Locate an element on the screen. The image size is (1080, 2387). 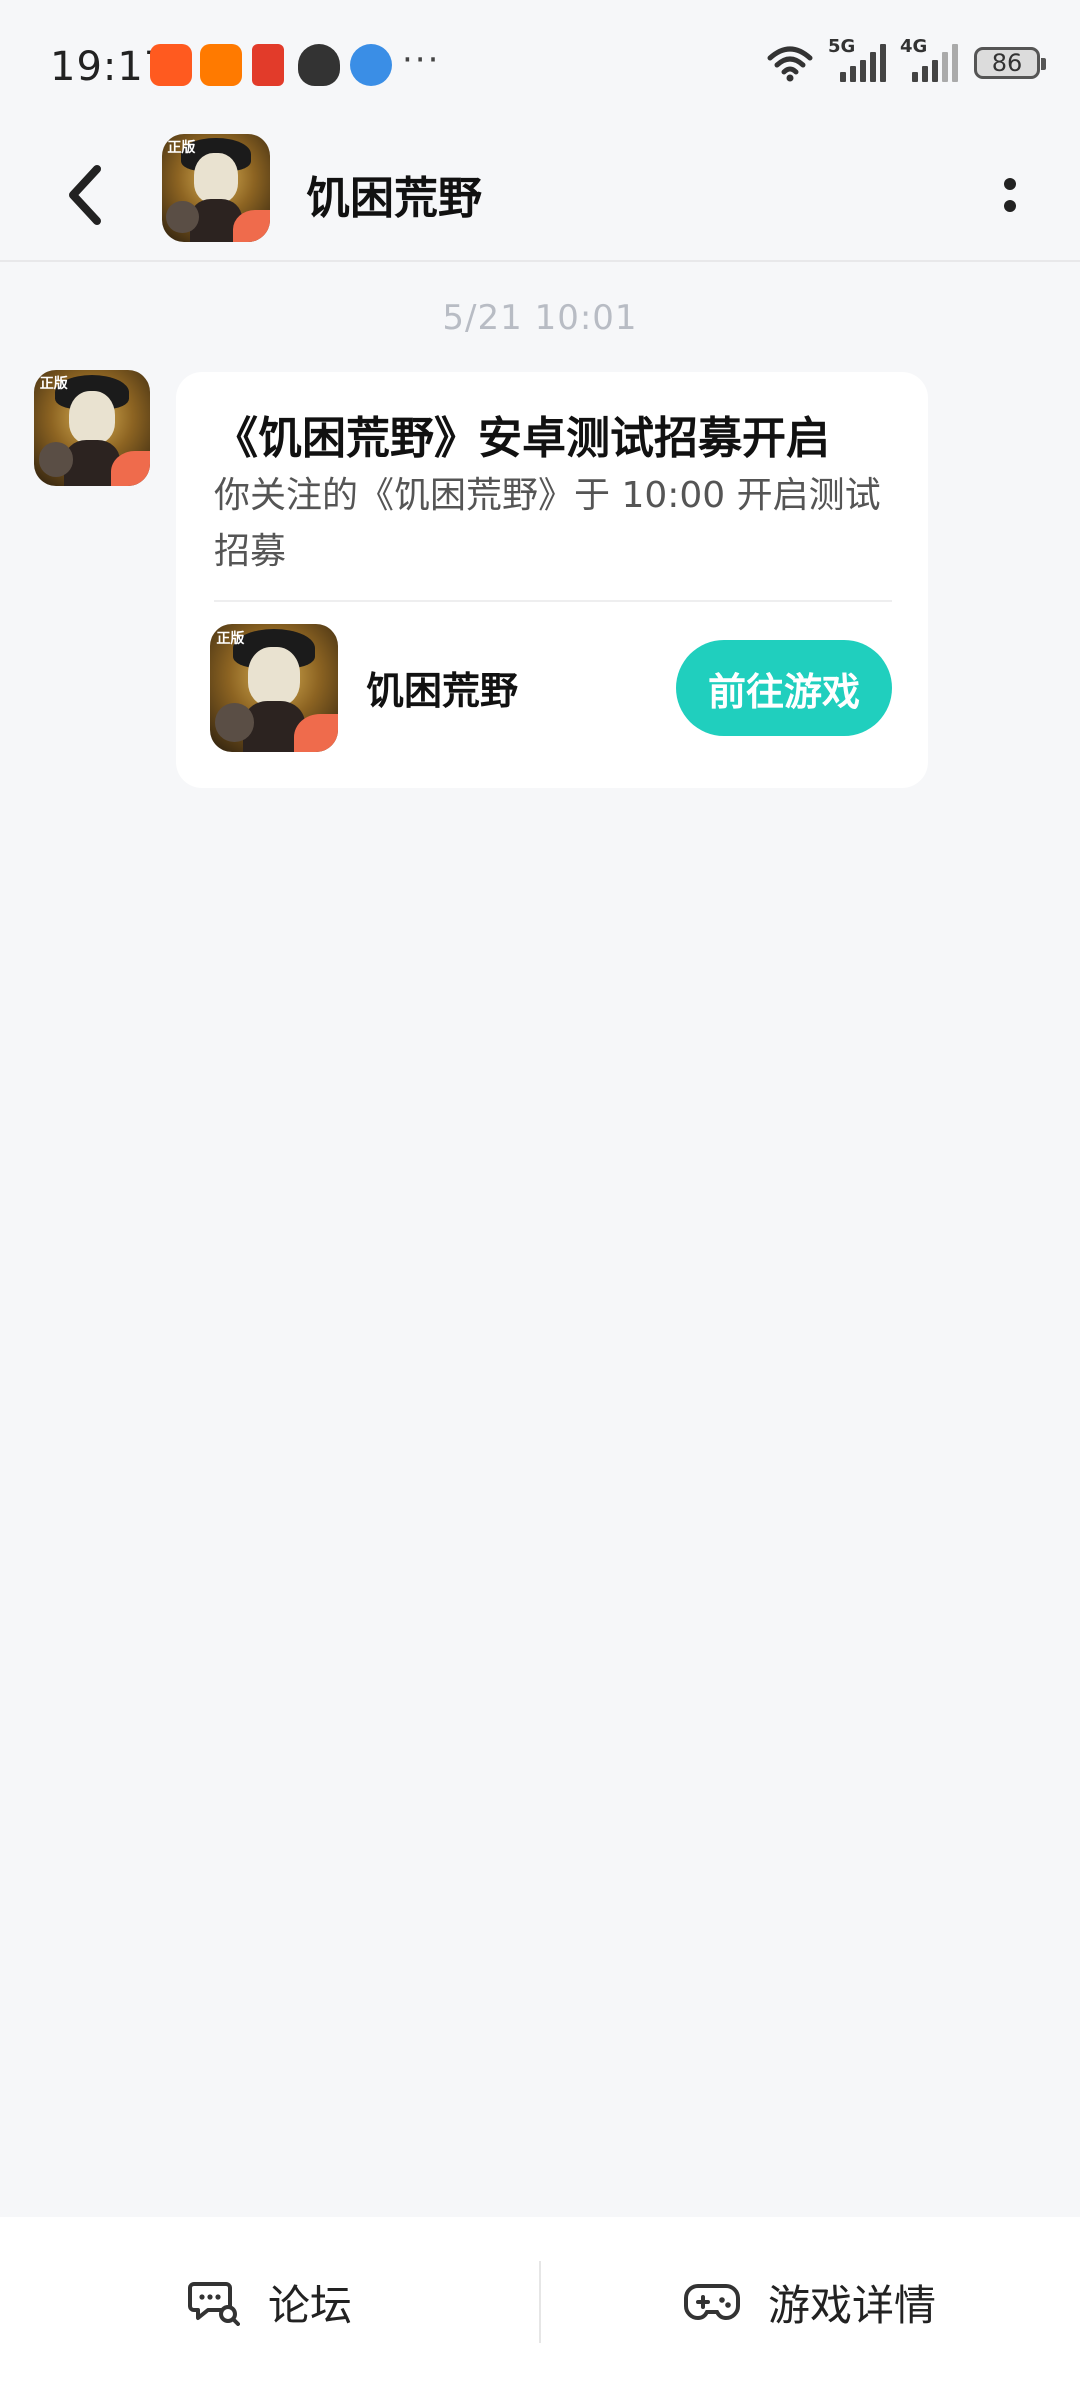
message-timestamp: 5/21 10:01 is located at coordinates (540, 318).